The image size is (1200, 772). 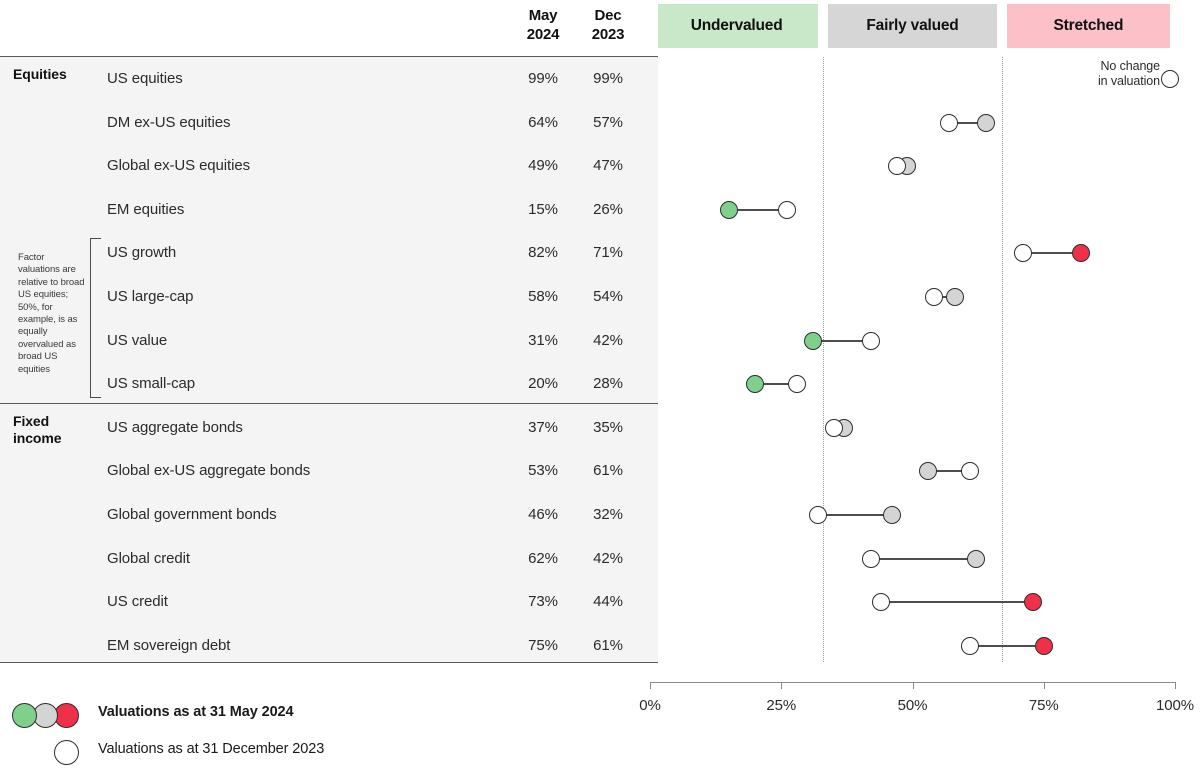 I want to click on row-value-may-2024: 46%, so click(x=543, y=514).